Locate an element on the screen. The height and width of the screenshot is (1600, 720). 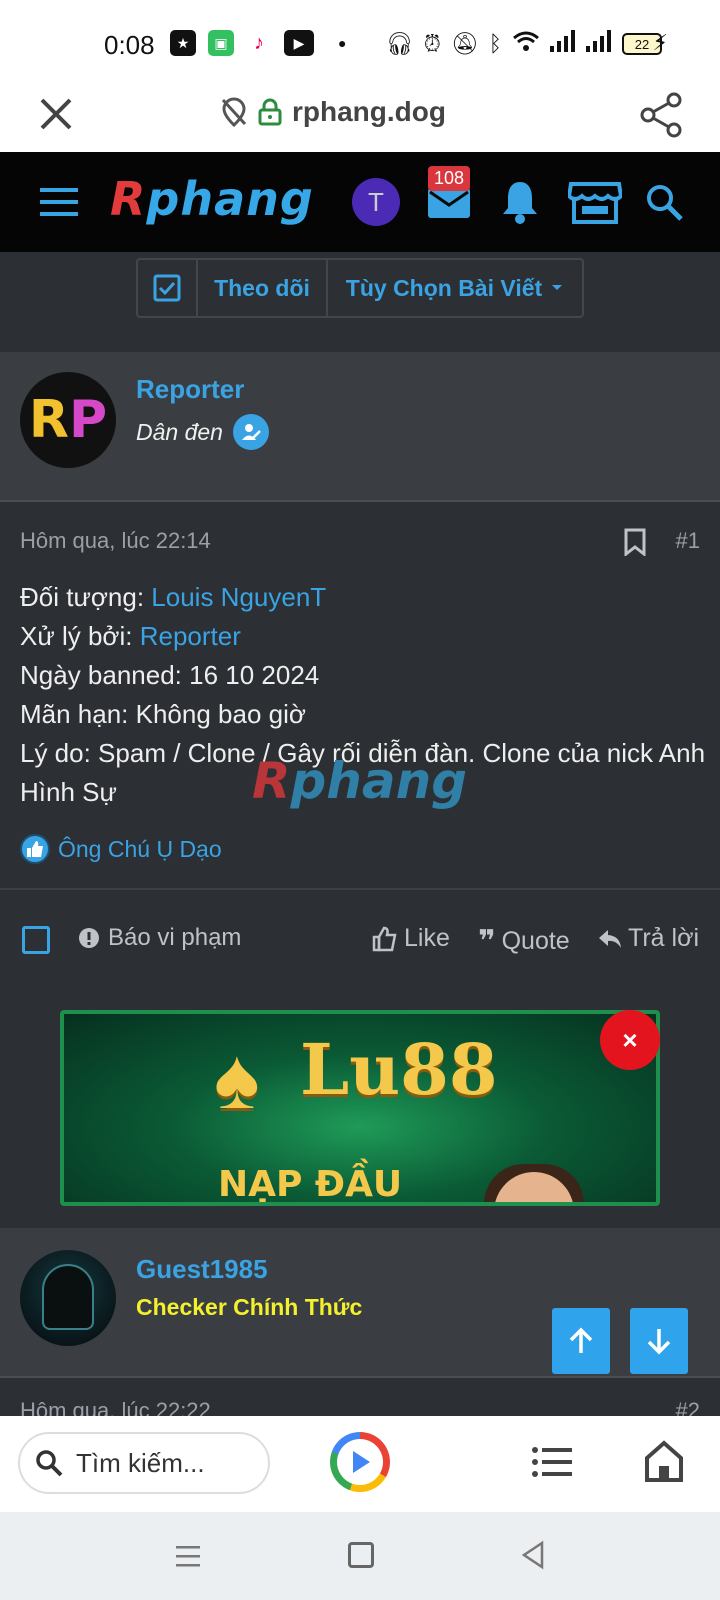
logo-text: phang is located at coordinates (230, 199).